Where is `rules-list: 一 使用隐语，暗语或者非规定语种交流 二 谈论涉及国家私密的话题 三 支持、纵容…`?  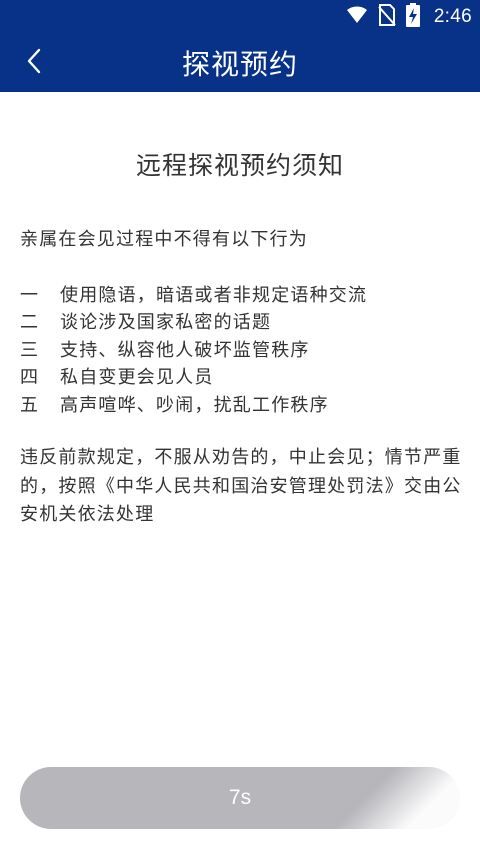
rules-list: 一 使用隐语，暗语或者非规定语种交流 二 谈论涉及国家私密的话题 三 支持、纵容… is located at coordinates (193, 349).